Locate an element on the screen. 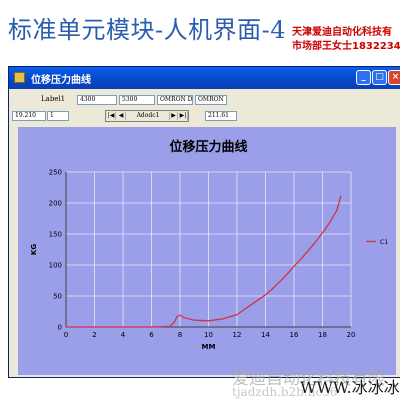 This screenshot has width=400, height=400. label1: Label1 is located at coordinates (53, 99).